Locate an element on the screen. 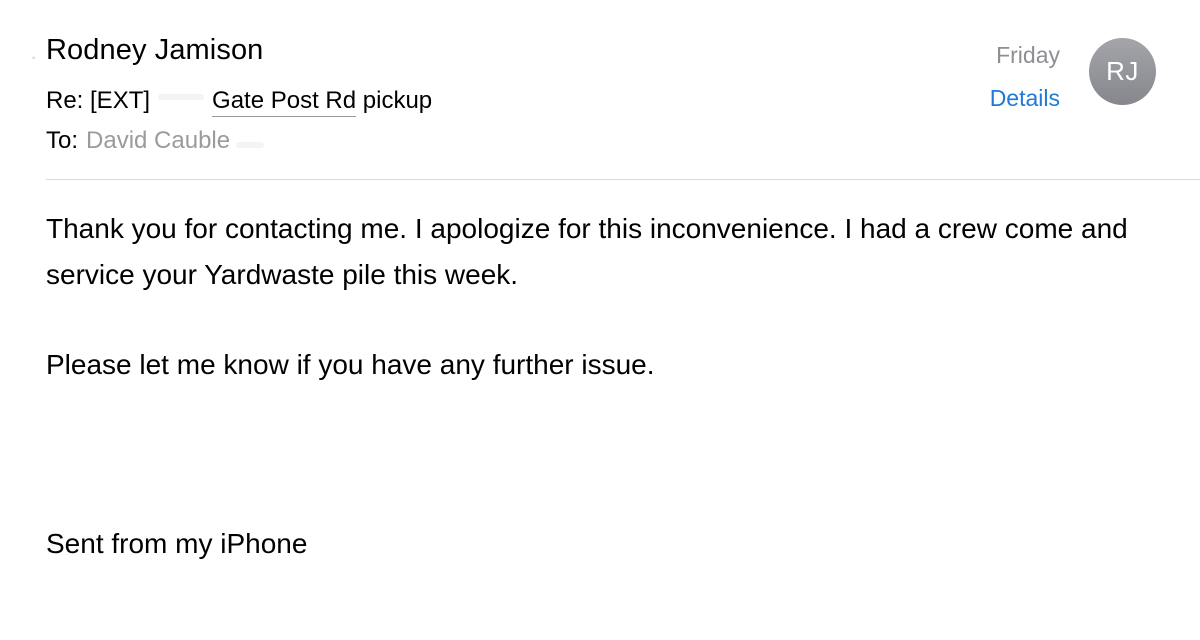 This screenshot has height=640, width=1200. avatar-initials: RJ is located at coordinates (1122, 71).